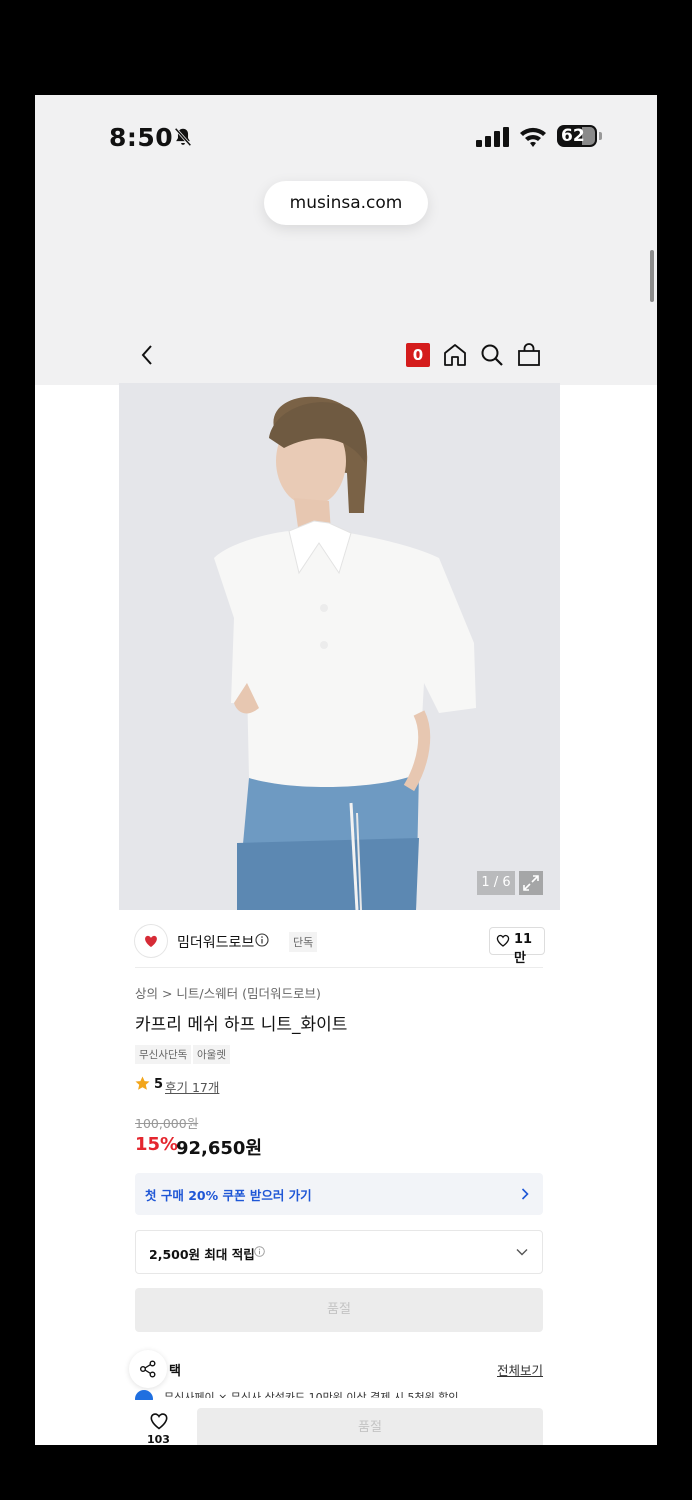 The image size is (692, 1500). I want to click on share-button, so click(148, 1369).